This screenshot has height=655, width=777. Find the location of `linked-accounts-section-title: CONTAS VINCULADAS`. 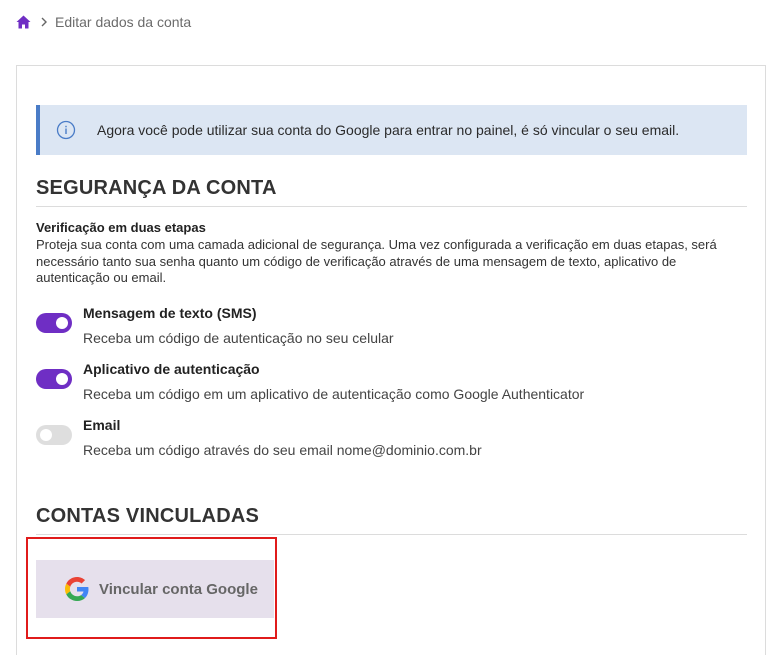

linked-accounts-section-title: CONTAS VINCULADAS is located at coordinates (391, 520).